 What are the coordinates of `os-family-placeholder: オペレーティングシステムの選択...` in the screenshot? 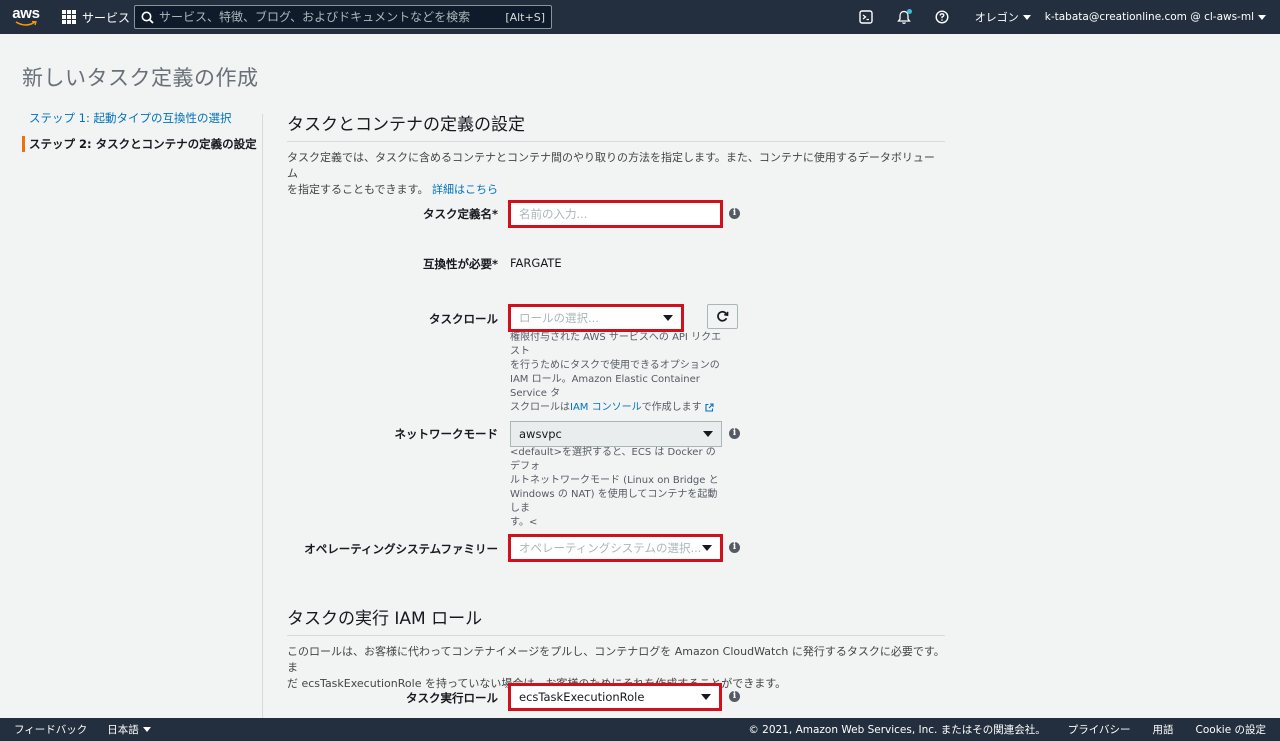 It's located at (610, 548).